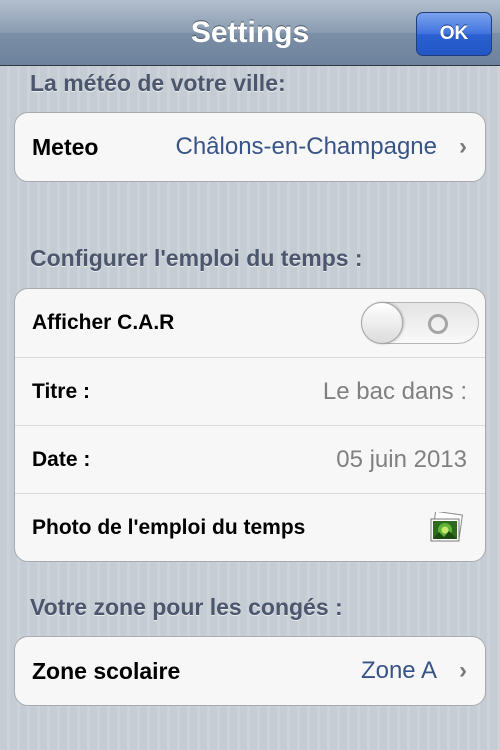 The image size is (500, 750). I want to click on titre-label: Titre :, so click(61, 391).